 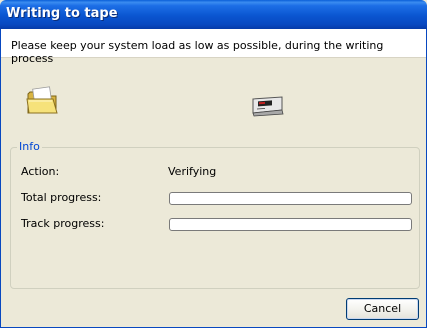 What do you see at coordinates (42, 100) in the screenshot?
I see `folder-icon` at bounding box center [42, 100].